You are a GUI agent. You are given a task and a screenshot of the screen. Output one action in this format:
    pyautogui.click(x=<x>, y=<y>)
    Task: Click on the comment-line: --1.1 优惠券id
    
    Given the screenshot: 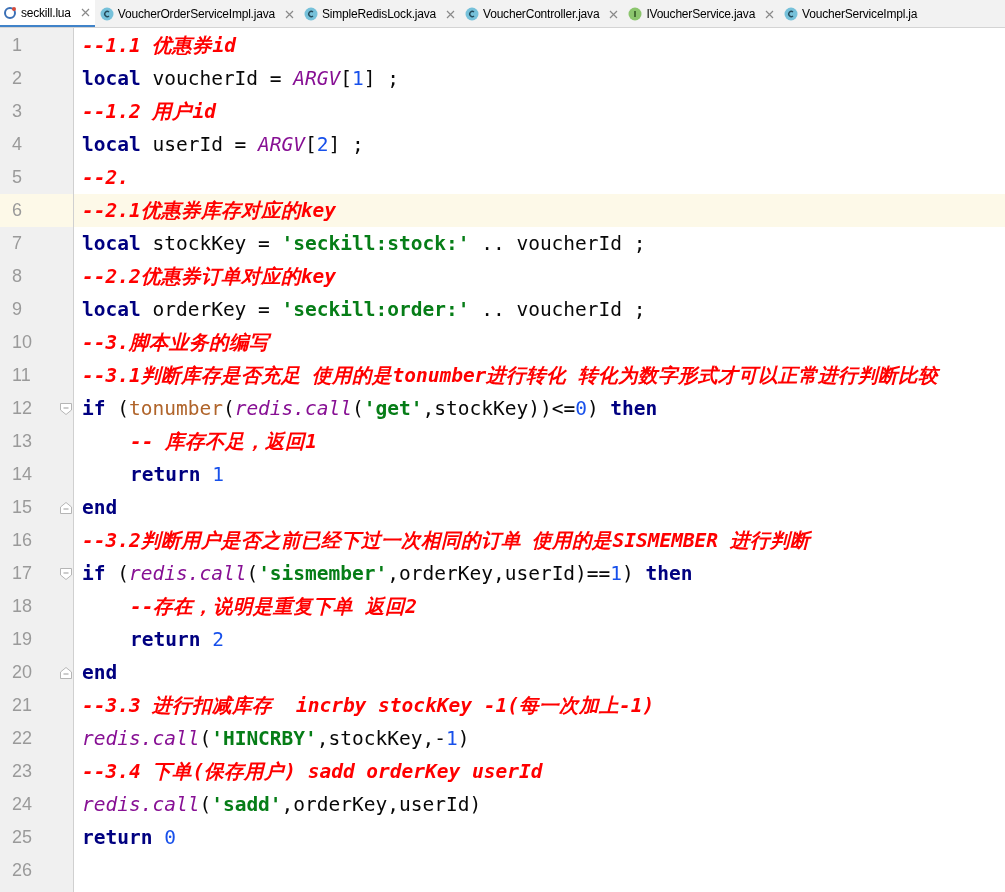 What is the action you would take?
    pyautogui.click(x=159, y=45)
    